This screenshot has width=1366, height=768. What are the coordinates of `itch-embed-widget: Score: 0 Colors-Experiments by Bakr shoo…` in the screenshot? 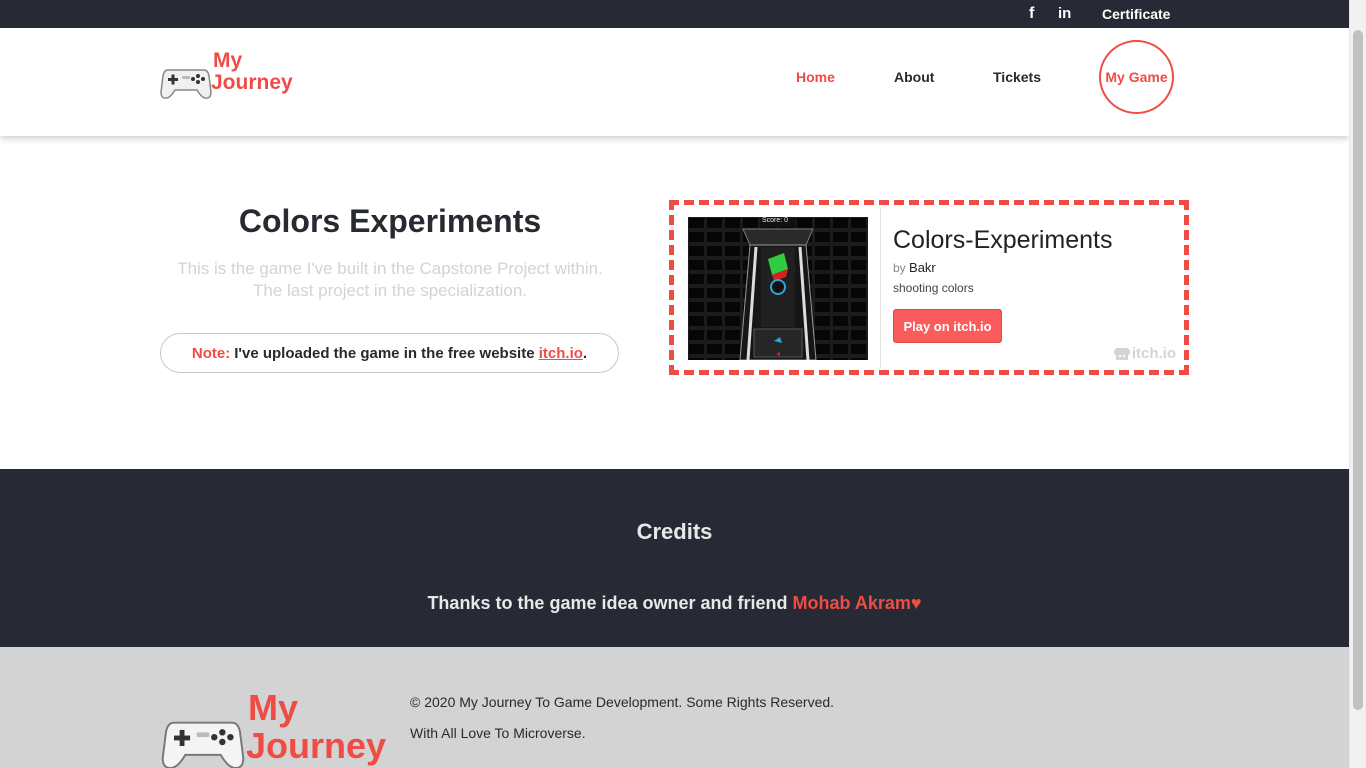 It's located at (929, 287).